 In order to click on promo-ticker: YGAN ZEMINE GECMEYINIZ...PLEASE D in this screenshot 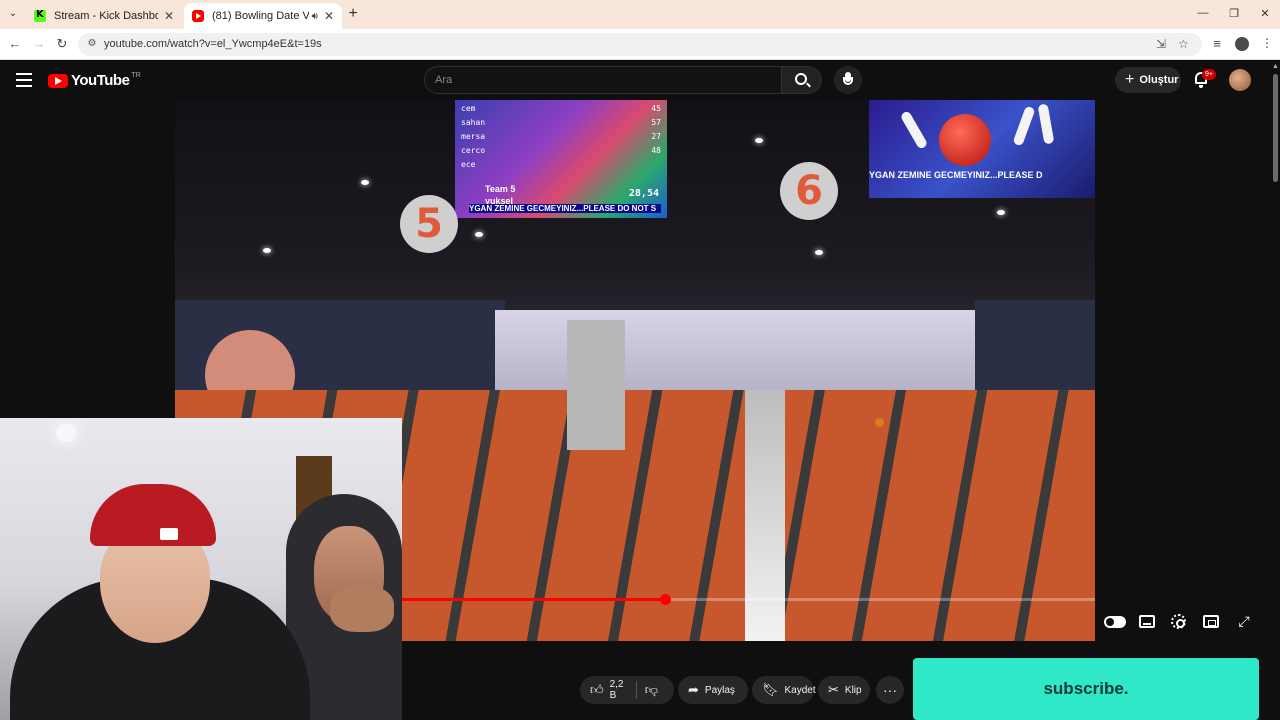, I will do `click(956, 175)`.